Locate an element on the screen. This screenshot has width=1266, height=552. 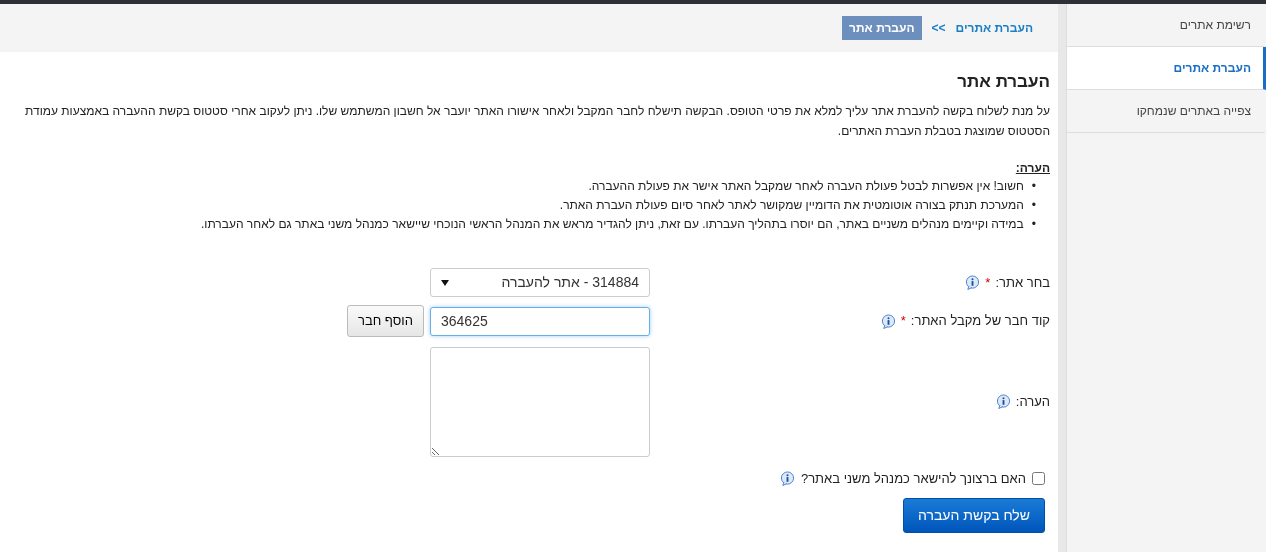
intro-paragraph: על מנת לשלוח בקשה להעברת אתר עליך למלא את פרטי הטופס. הבקשה תישלח לחבר המקבל ולאחר אישורו האתר יועבר אל חשבון המשתמש שלו. ניתן לעקוב אחרי סטטוס בקשת ההעברה באמצעות עמודת הסטטוס שמוצגת בטבלת העברת האתרים. is located at coordinates (537, 122).